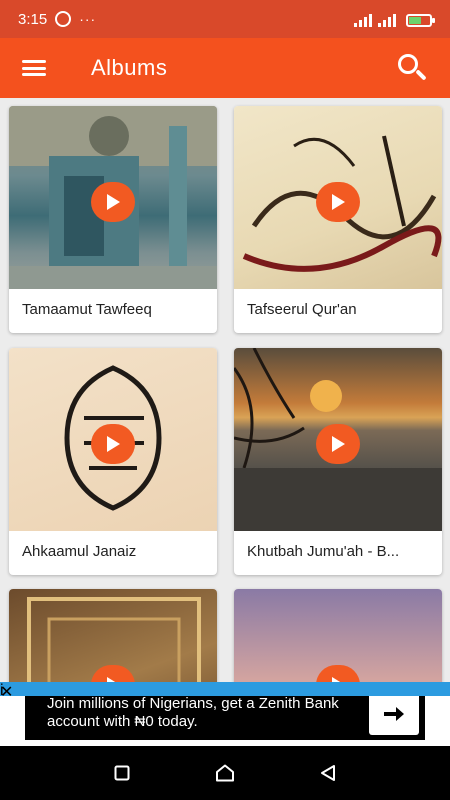  What do you see at coordinates (420, 20) in the screenshot?
I see `battery-icon` at bounding box center [420, 20].